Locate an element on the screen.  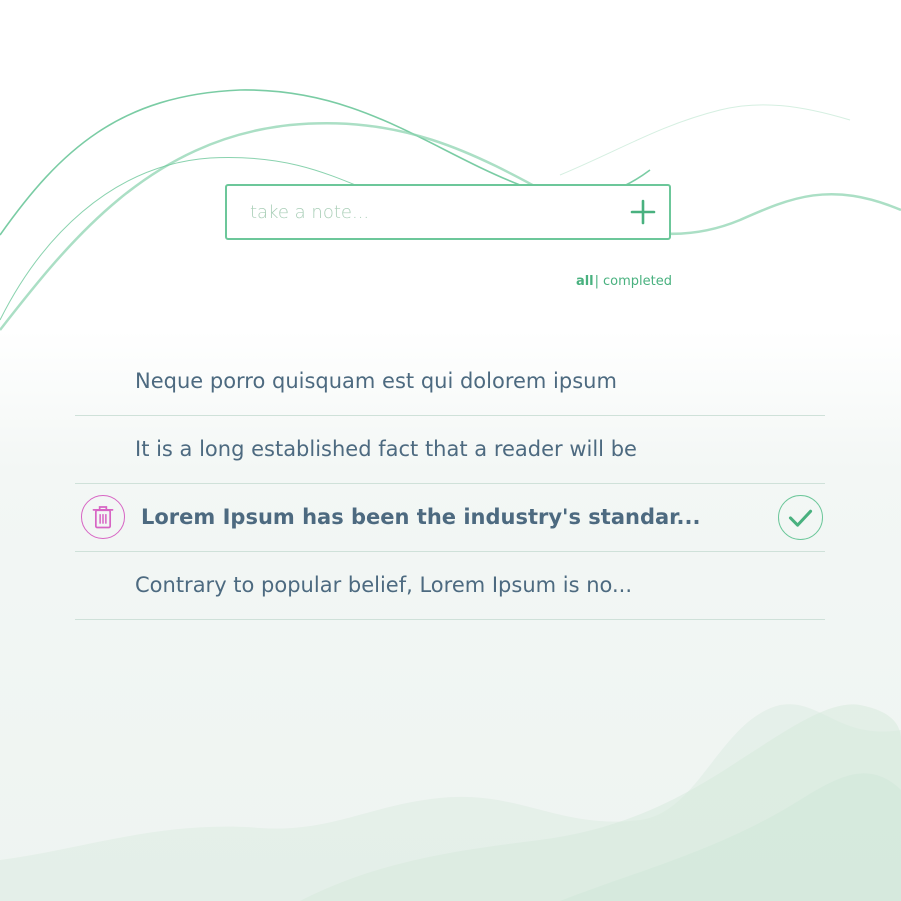
note-input-box is located at coordinates (448, 212).